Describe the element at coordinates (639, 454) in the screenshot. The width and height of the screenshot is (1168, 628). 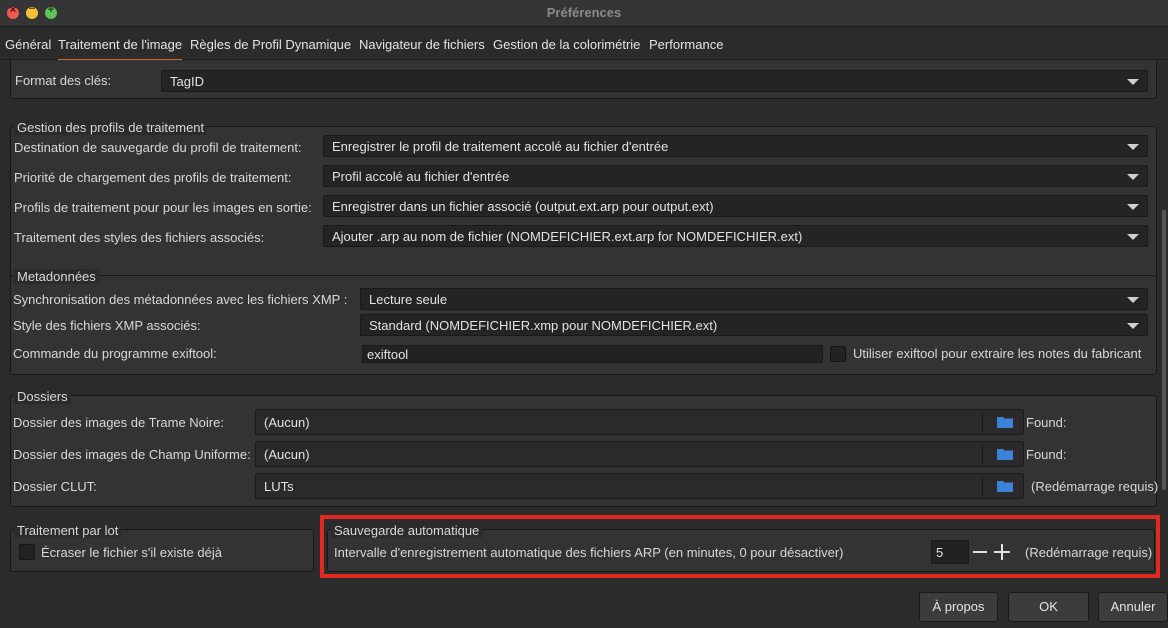
I see `flat-field-folder-chooser: (Aucun)` at that location.